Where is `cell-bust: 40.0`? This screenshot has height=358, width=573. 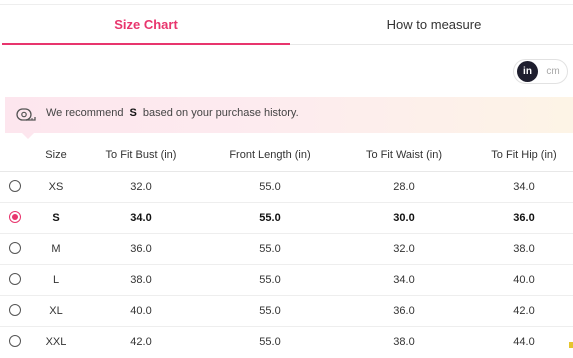
cell-bust: 40.0 is located at coordinates (141, 311).